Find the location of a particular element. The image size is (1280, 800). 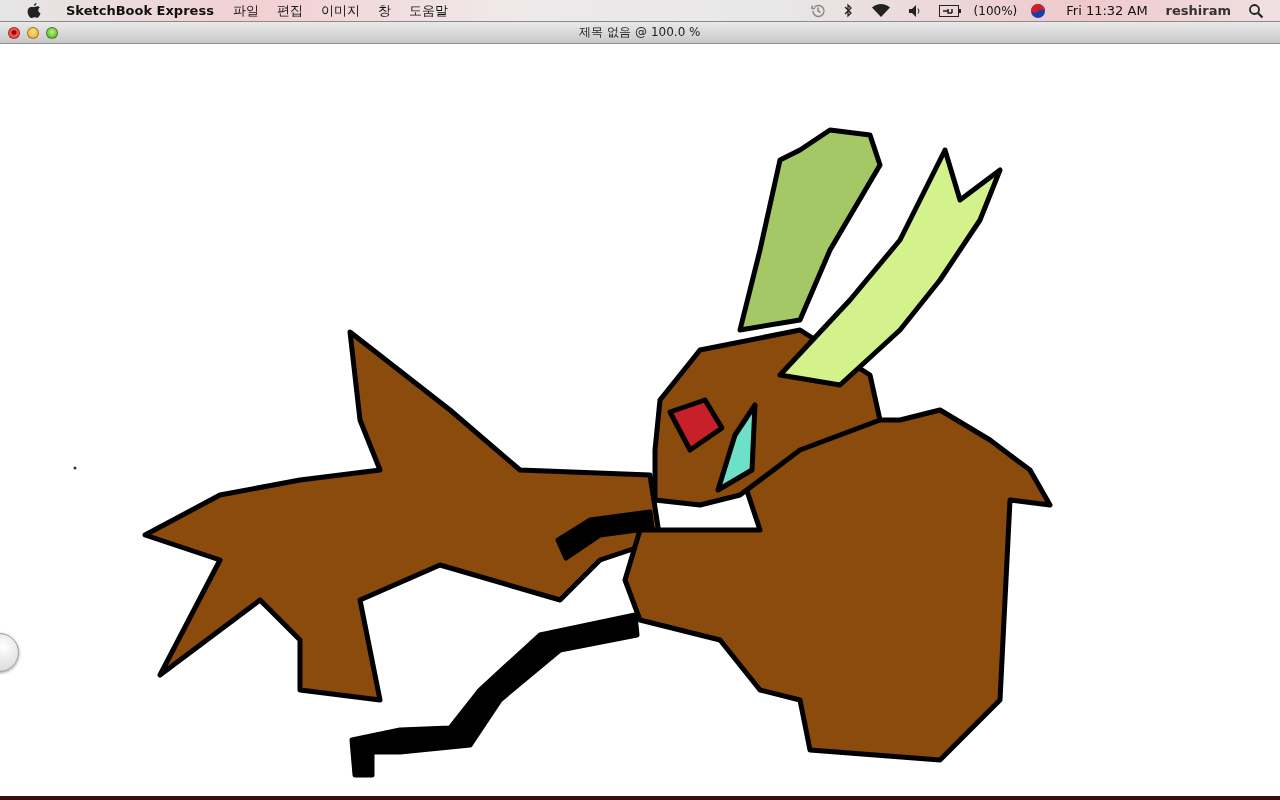

menu-item: 편집 is located at coordinates (289, 10).